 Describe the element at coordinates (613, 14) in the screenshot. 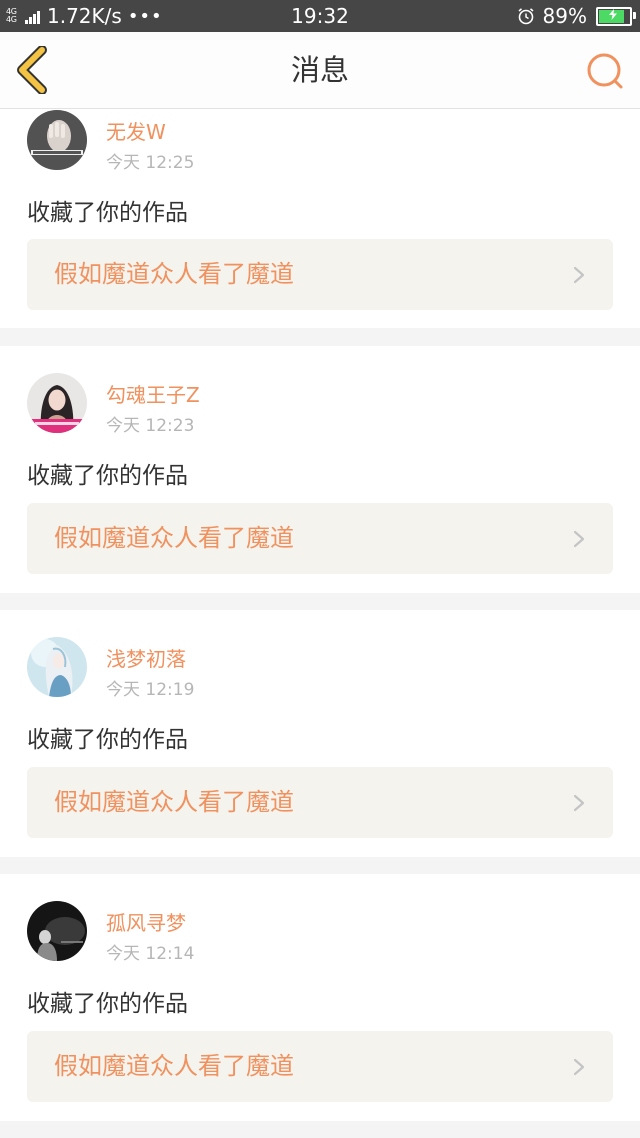

I see `charging-icon` at that location.